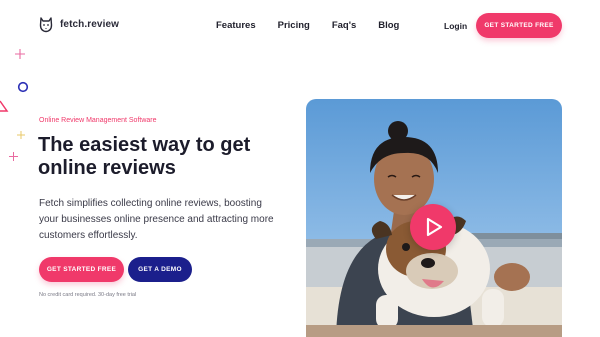  What do you see at coordinates (144, 156) in the screenshot?
I see `hero-headline: The easiest way to get online reviews` at bounding box center [144, 156].